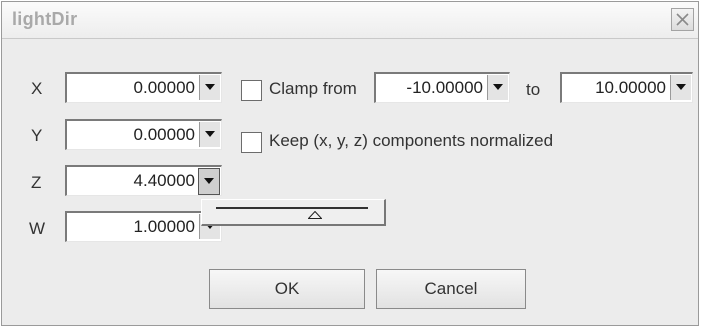 The image size is (701, 328). What do you see at coordinates (292, 208) in the screenshot?
I see `slider-track` at bounding box center [292, 208].